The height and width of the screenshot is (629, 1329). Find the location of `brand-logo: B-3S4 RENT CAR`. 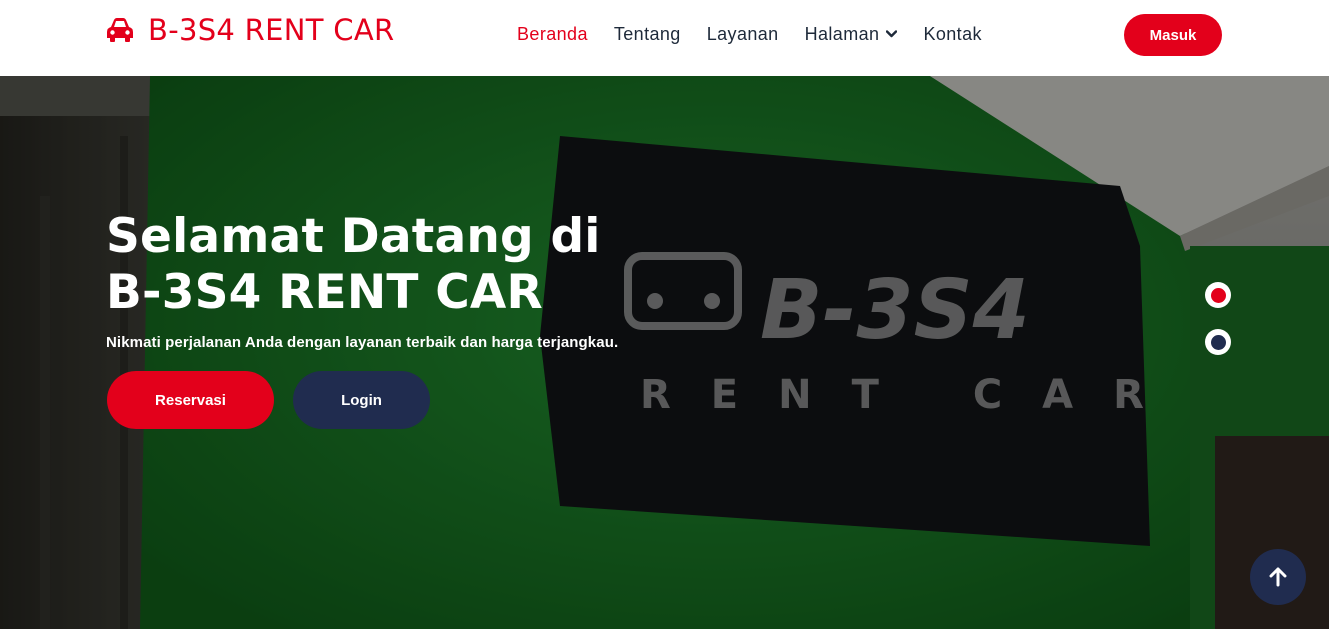

brand-logo: B-3S4 RENT CAR is located at coordinates (250, 30).